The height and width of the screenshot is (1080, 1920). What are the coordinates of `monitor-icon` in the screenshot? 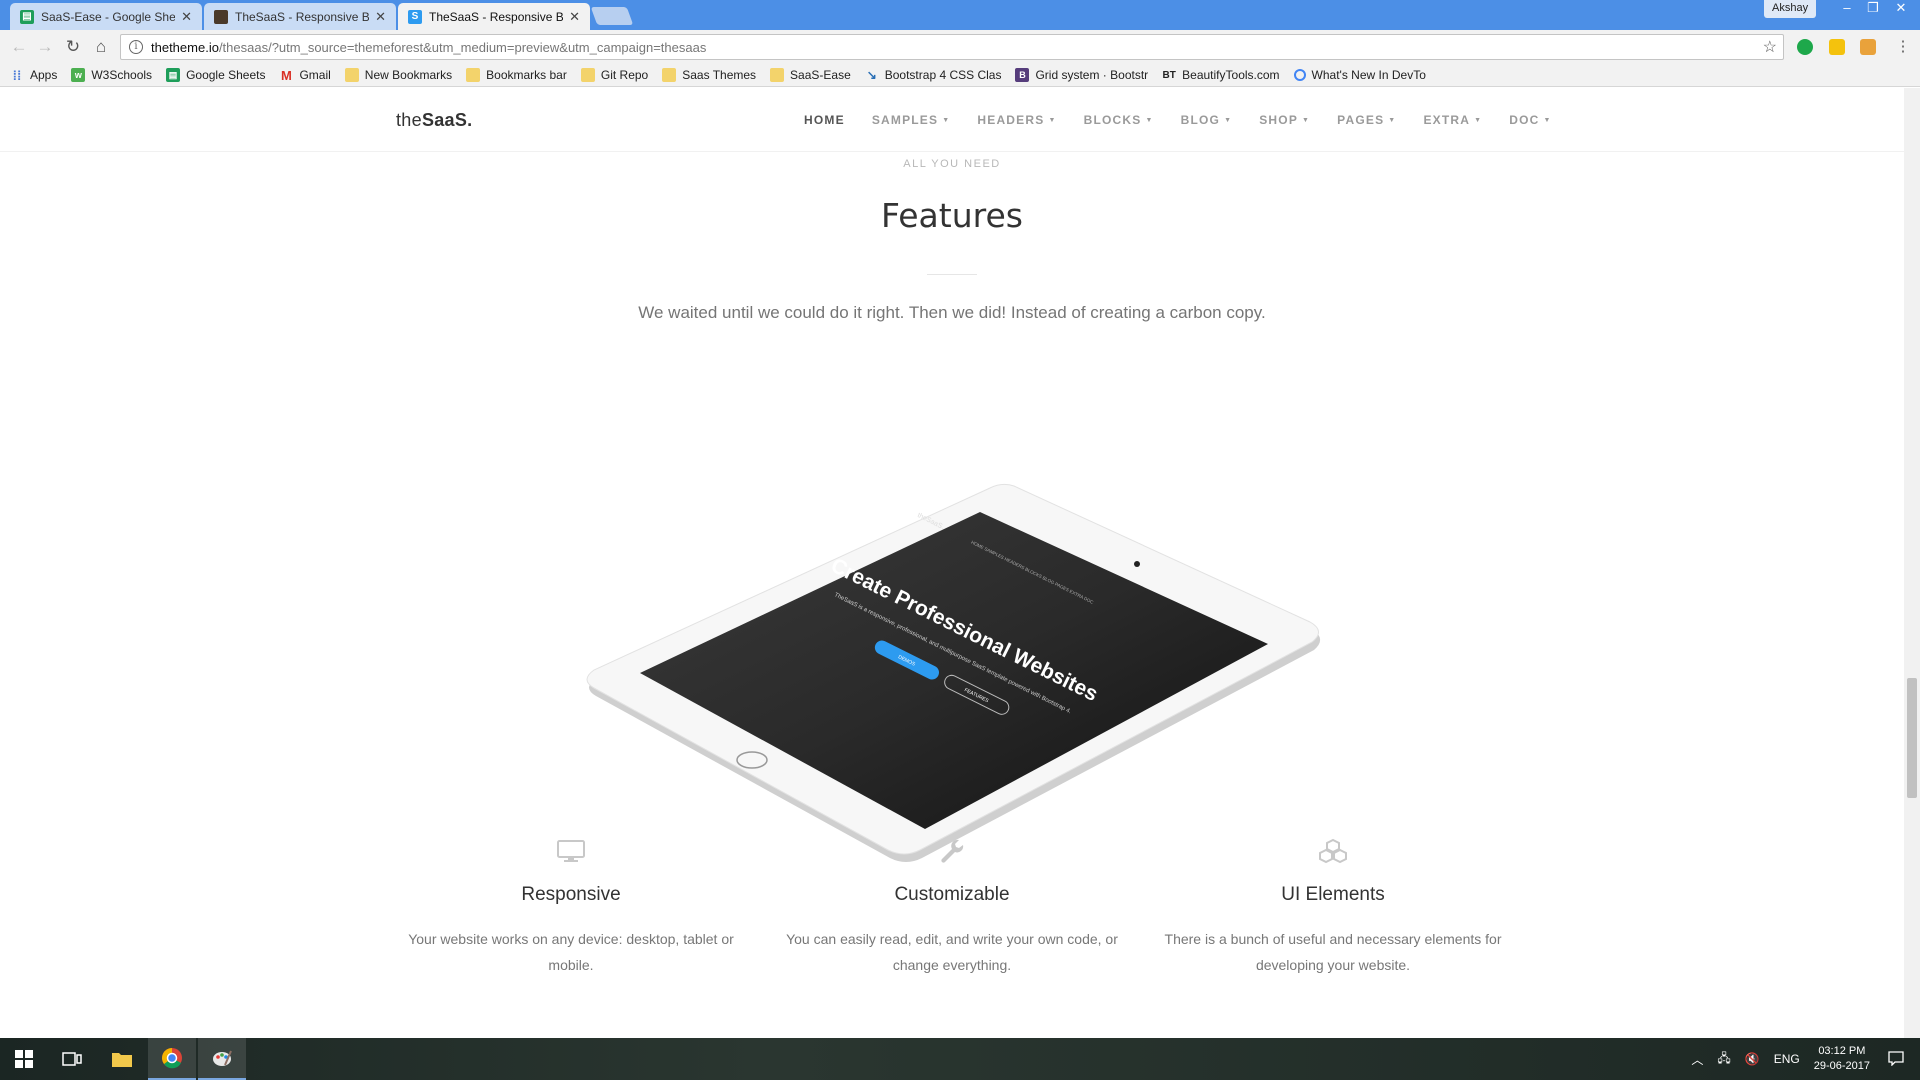 It's located at (571, 851).